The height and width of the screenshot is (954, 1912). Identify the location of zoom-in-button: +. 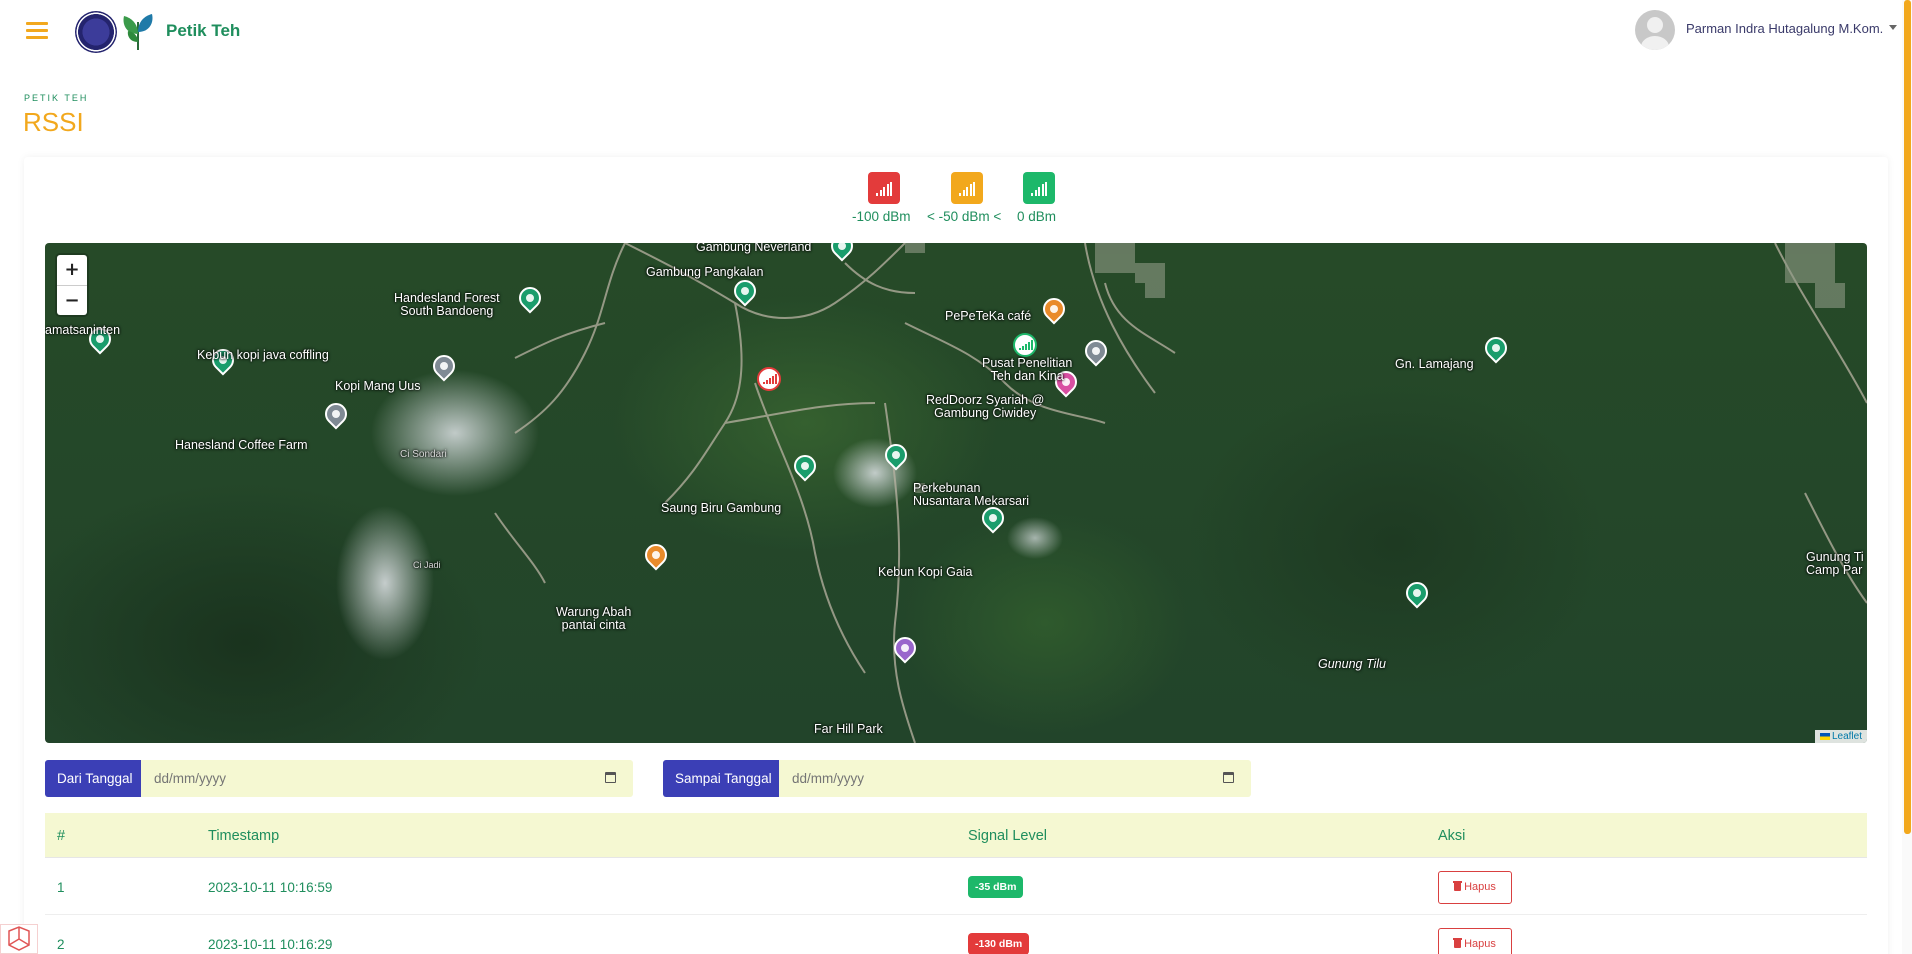
(72, 270).